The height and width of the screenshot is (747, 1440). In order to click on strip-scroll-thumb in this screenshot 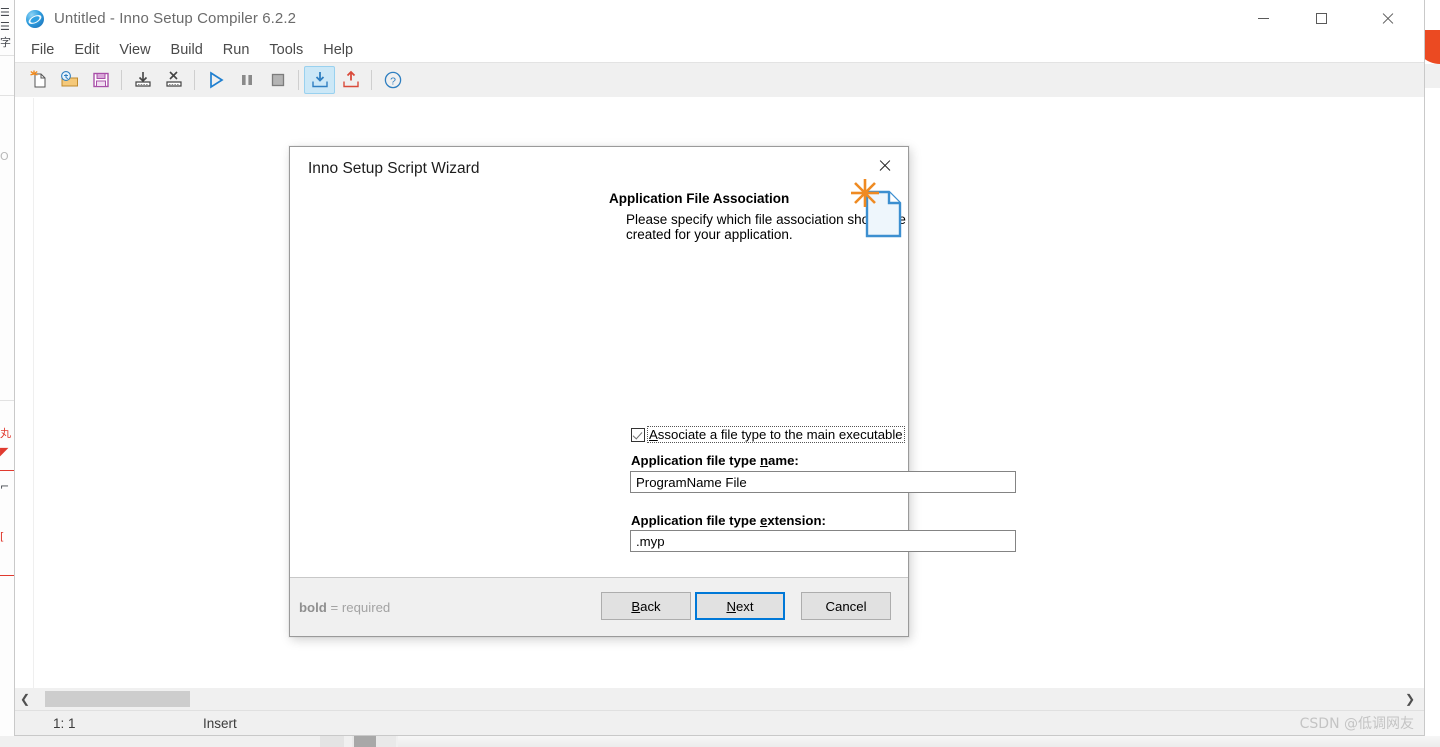, I will do `click(365, 741)`.